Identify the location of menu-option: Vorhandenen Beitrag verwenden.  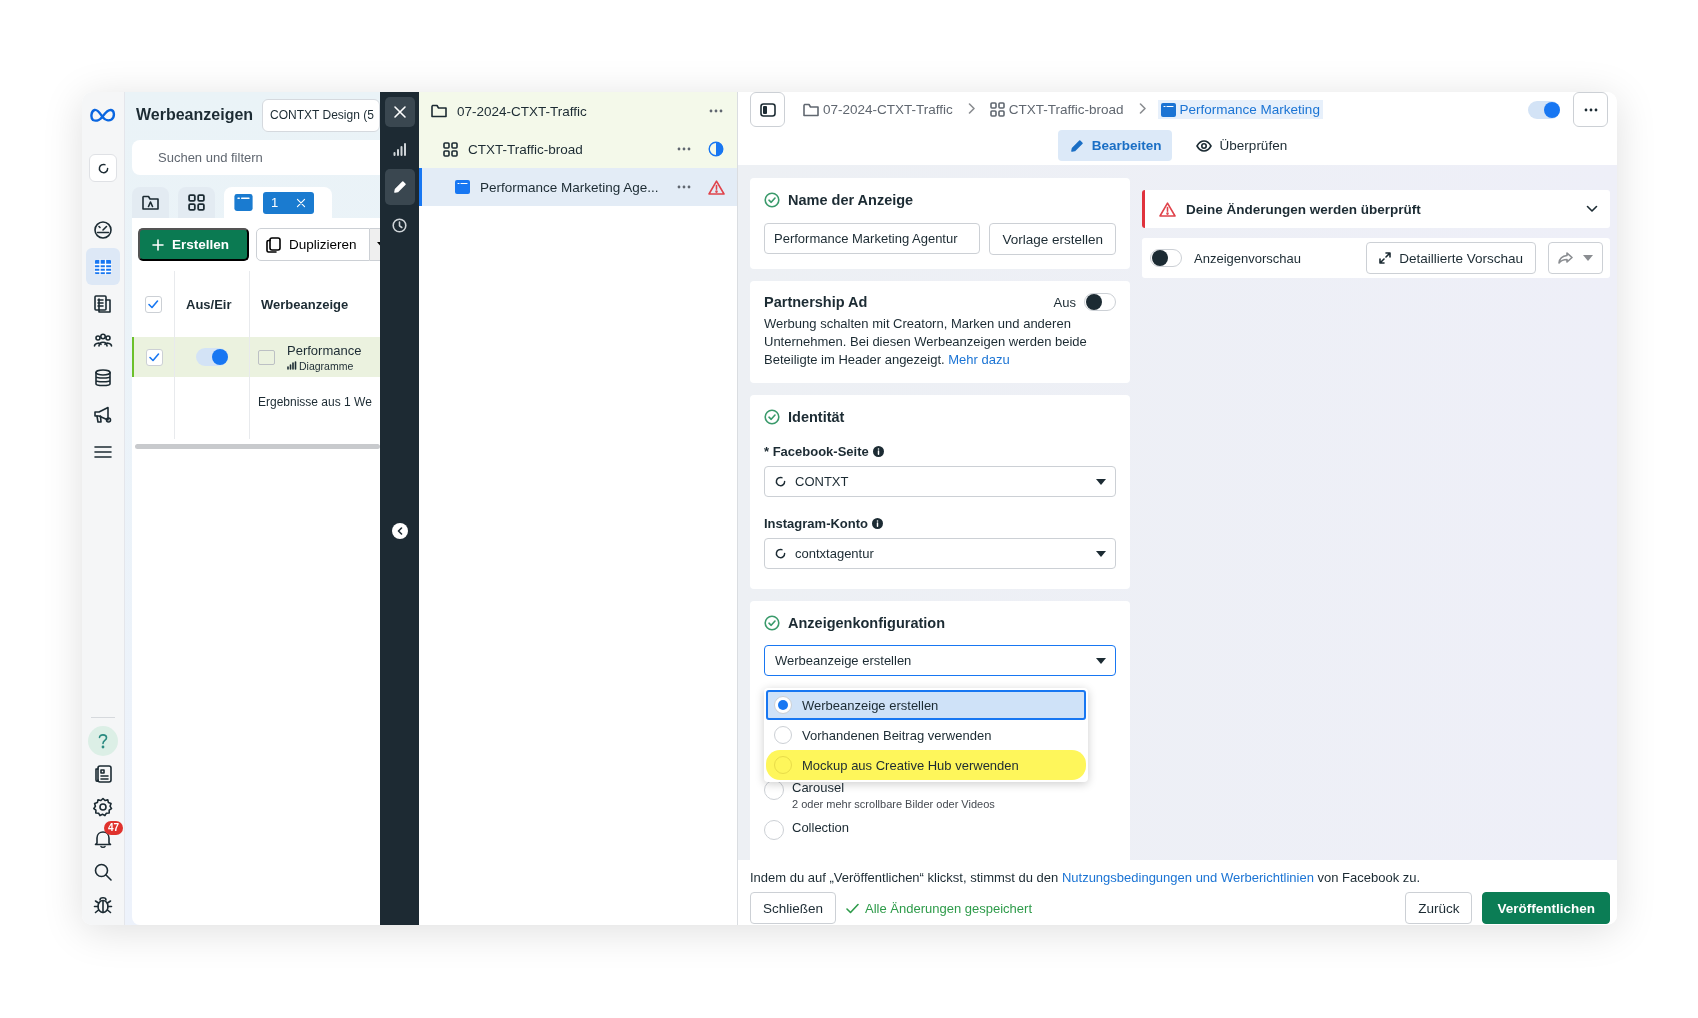
(926, 735).